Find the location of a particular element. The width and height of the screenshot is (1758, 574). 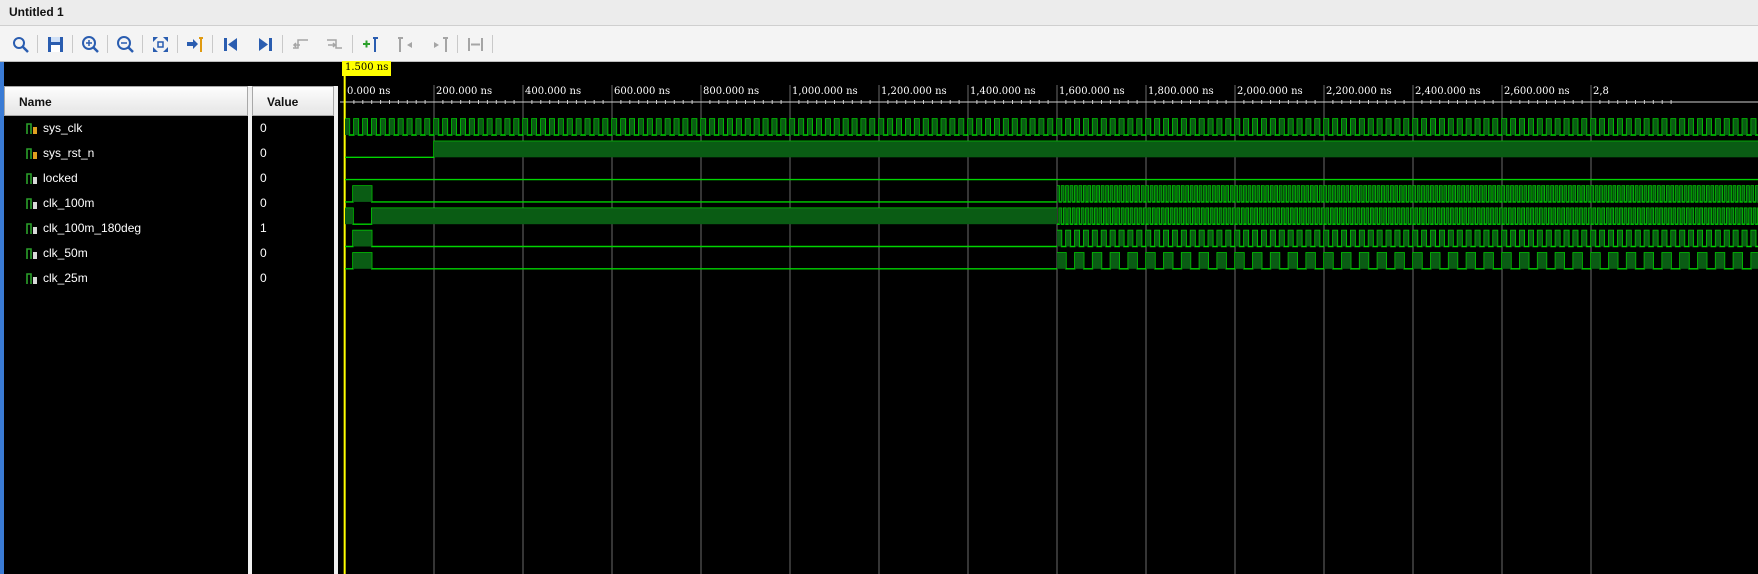

signal-row: clk_25m 0 is located at coordinates (169, 278).